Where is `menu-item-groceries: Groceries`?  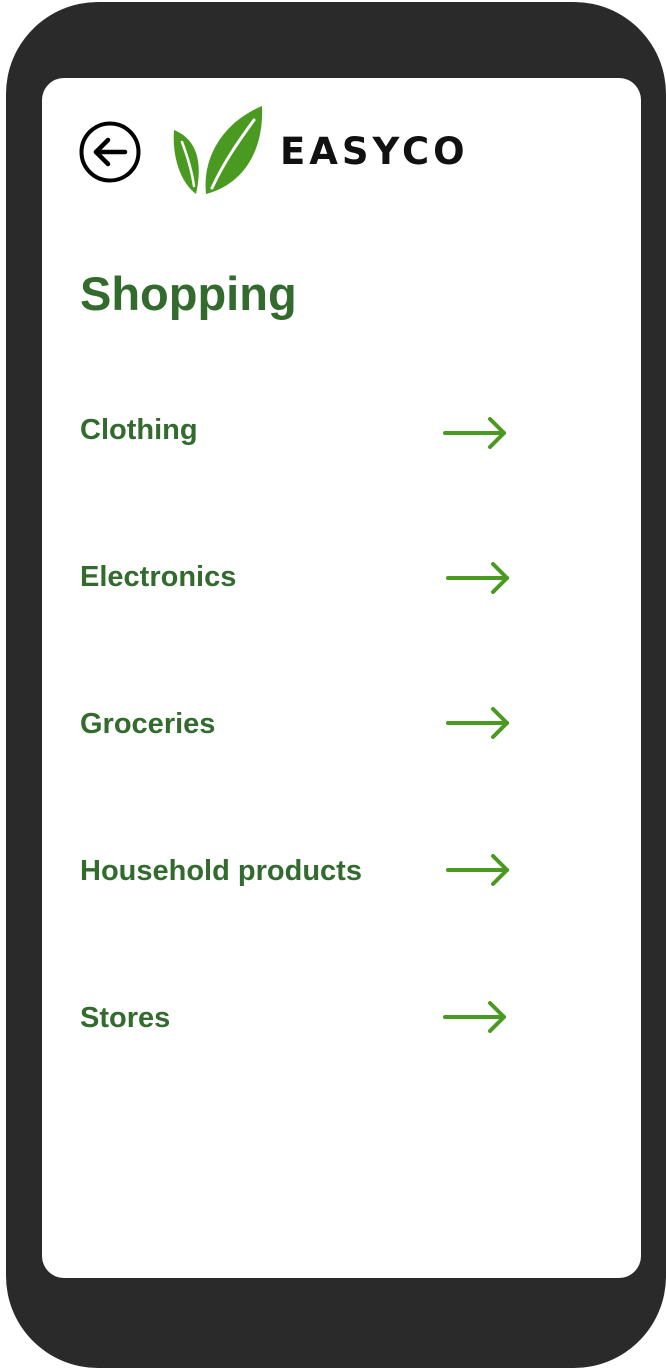
menu-item-groceries: Groceries is located at coordinates (341, 765).